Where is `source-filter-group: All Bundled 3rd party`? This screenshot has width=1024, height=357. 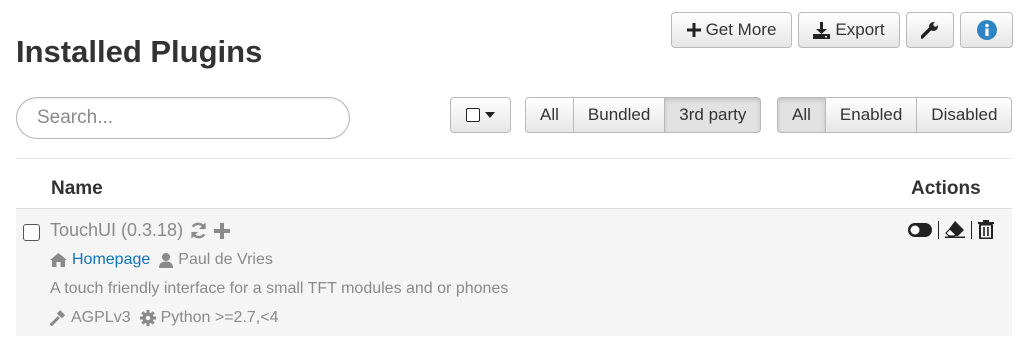 source-filter-group: All Bundled 3rd party is located at coordinates (643, 115).